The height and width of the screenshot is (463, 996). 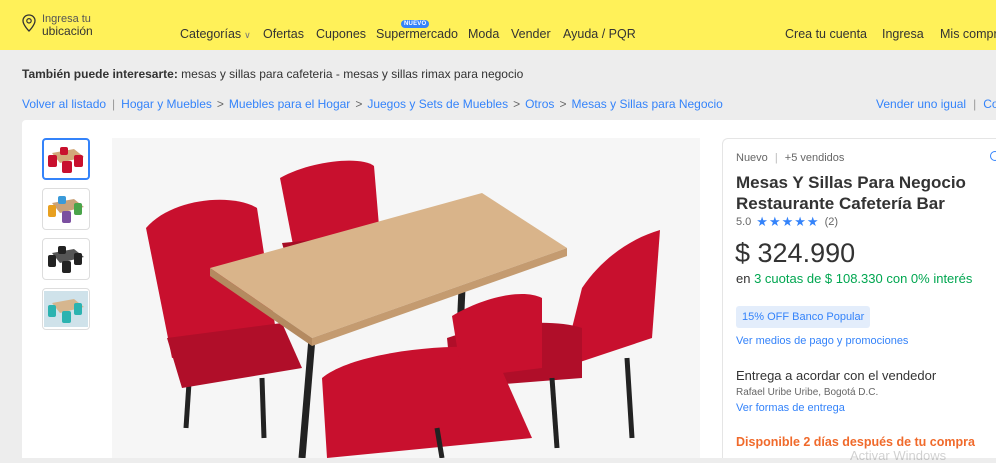 I want to click on rating-summary: 5.0 ★★★★★ (2), so click(x=787, y=222).